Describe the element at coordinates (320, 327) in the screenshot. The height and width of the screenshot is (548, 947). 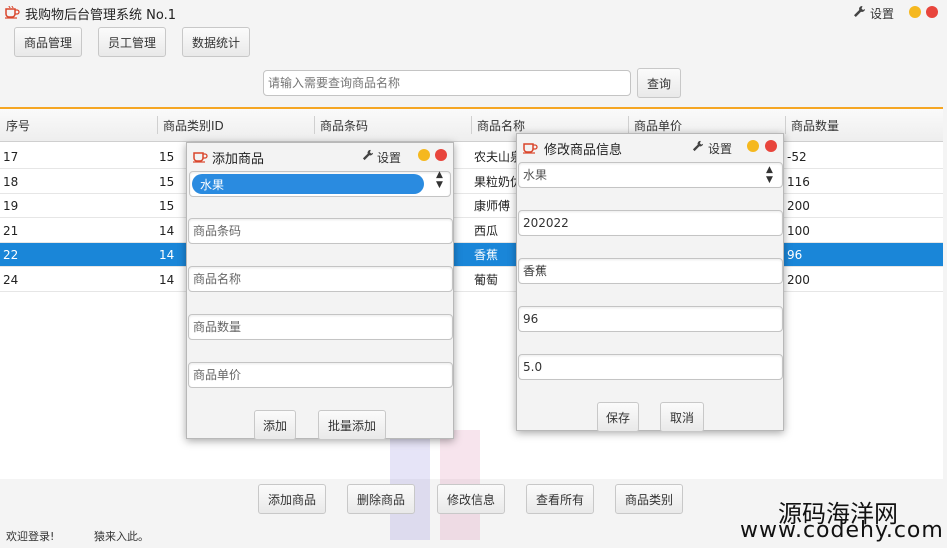
I see `quantity-input: 商品数量` at that location.